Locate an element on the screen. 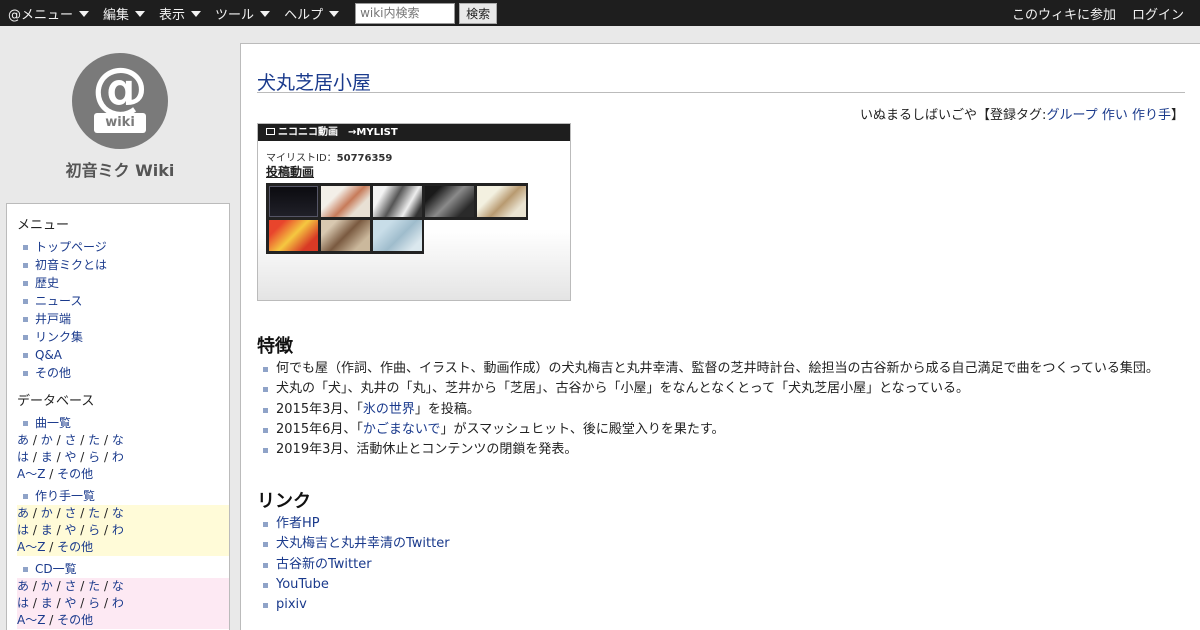 This screenshot has height=630, width=1200. menu-tools: ツール is located at coordinates (241, 13).